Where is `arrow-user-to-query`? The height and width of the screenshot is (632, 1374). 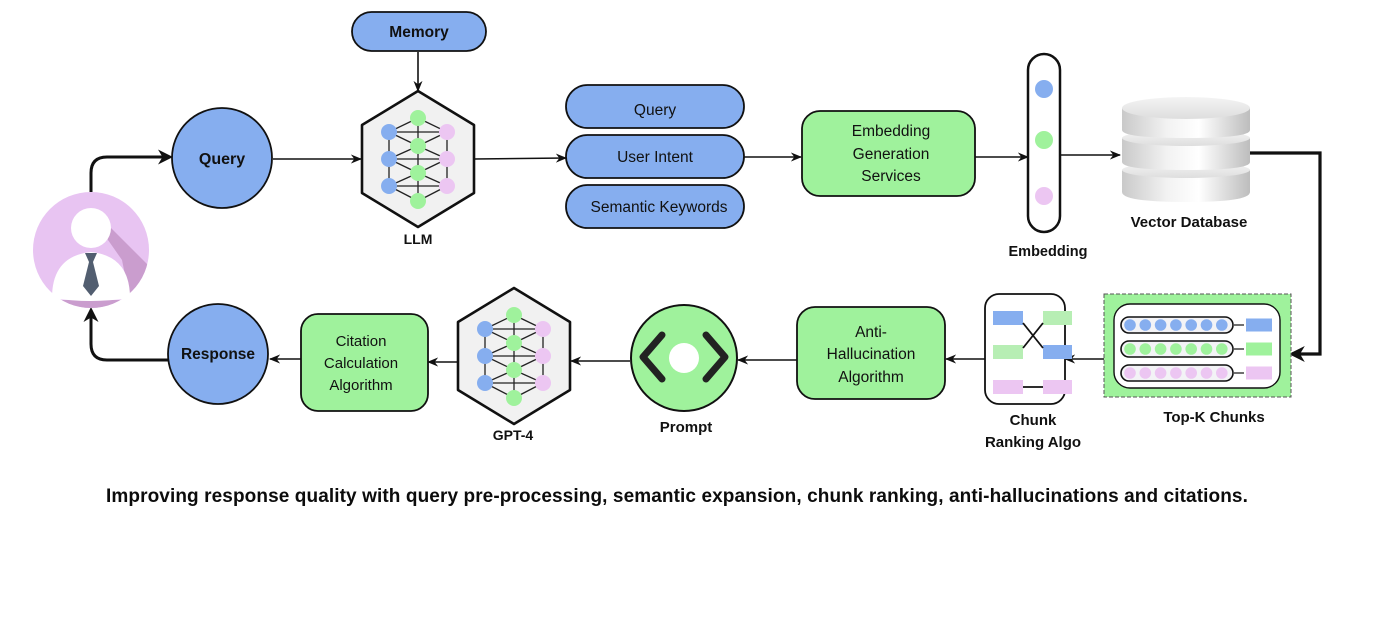 arrow-user-to-query is located at coordinates (131, 170).